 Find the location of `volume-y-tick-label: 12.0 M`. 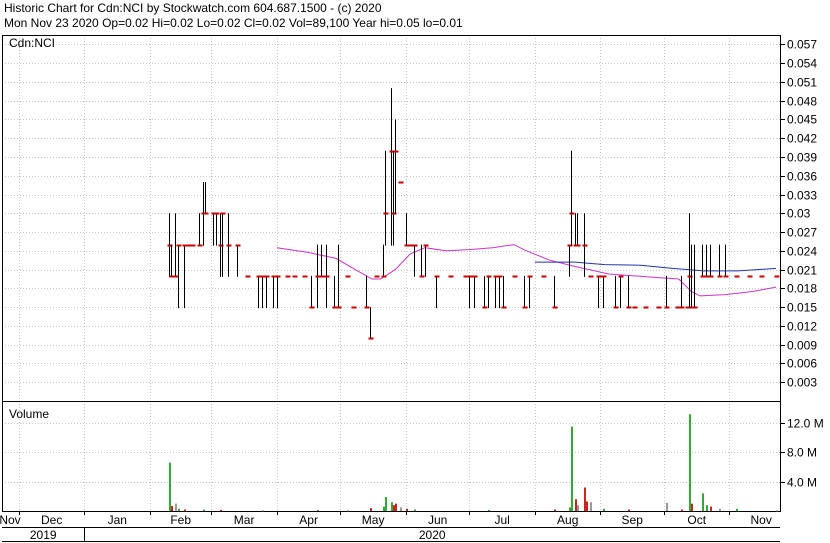

volume-y-tick-label: 12.0 M is located at coordinates (805, 424).